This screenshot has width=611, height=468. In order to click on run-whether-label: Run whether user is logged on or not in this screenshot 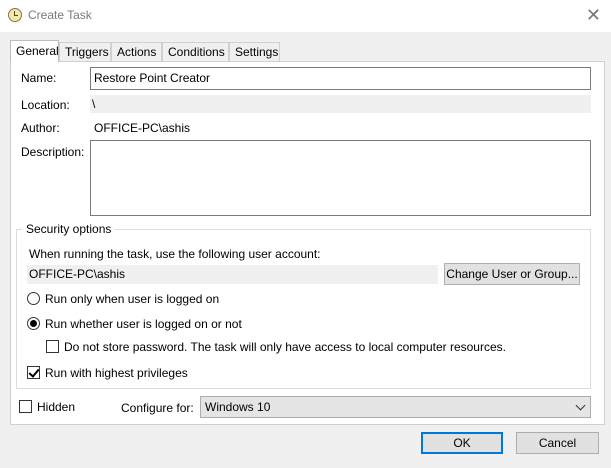, I will do `click(143, 324)`.